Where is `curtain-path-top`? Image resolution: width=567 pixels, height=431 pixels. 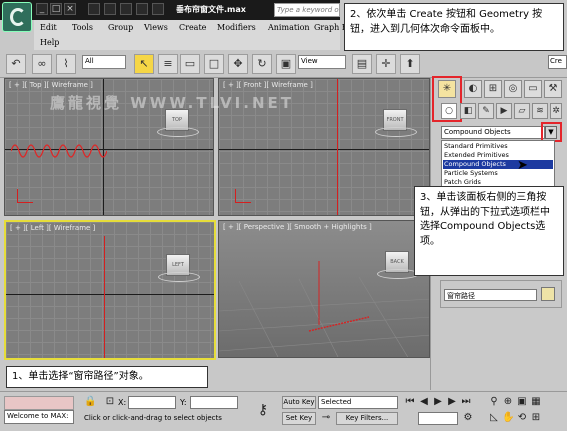 curtain-path-top is located at coordinates (59, 151).